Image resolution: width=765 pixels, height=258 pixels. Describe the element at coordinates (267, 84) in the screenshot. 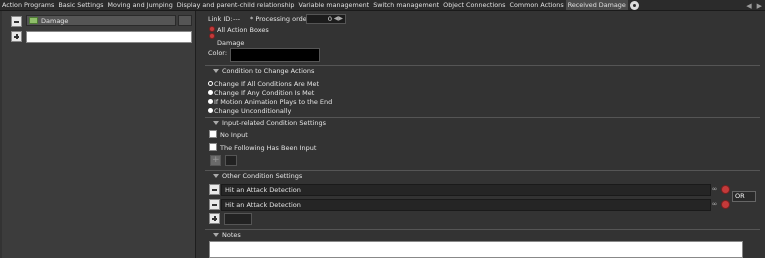

I see `radio-all-conditions-label: Change If All Conditions Are Met` at that location.